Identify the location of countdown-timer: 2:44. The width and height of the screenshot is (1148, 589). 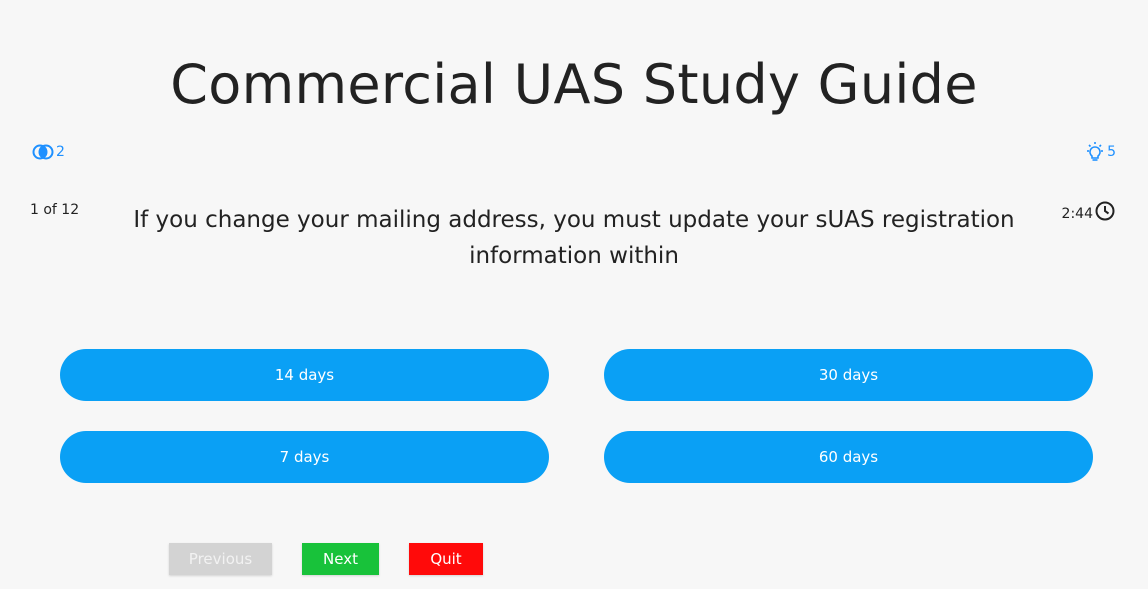
(1088, 211).